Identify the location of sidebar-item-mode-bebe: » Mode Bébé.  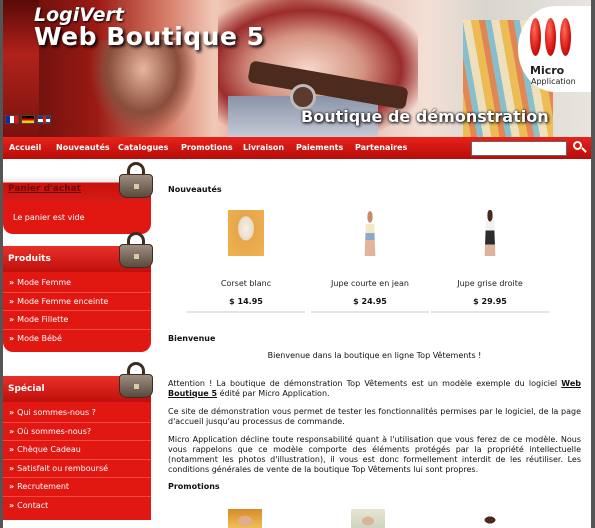
(77, 339).